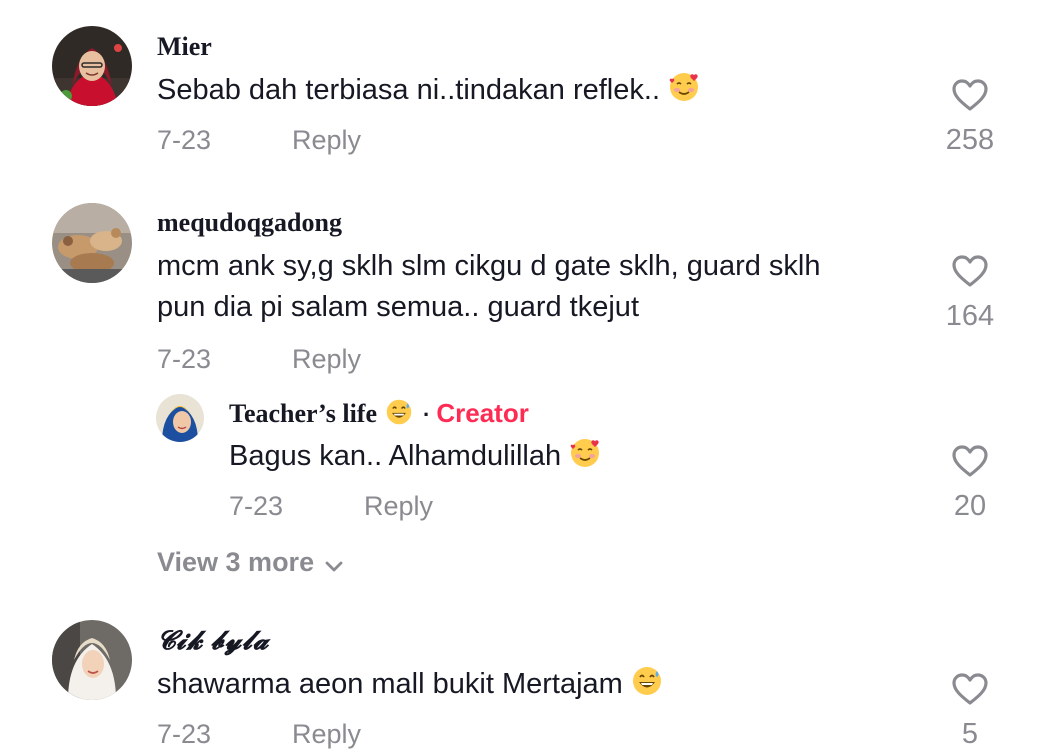 The image size is (1054, 756). I want to click on comment-text: shawarma aeon mall bukit Mertajam, so click(410, 686).